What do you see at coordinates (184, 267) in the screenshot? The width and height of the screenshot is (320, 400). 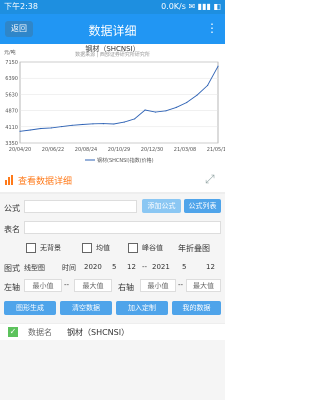 I see `end-month: 5` at bounding box center [184, 267].